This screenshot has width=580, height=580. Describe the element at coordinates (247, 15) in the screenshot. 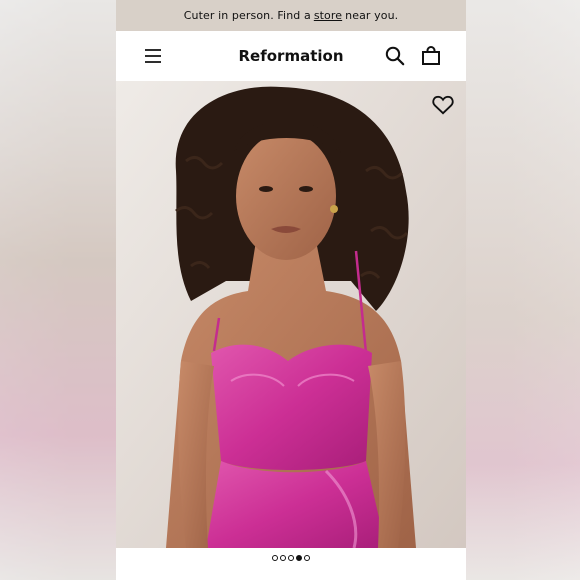

I see `promo-text-prefix: Cuter in person. Find a` at that location.